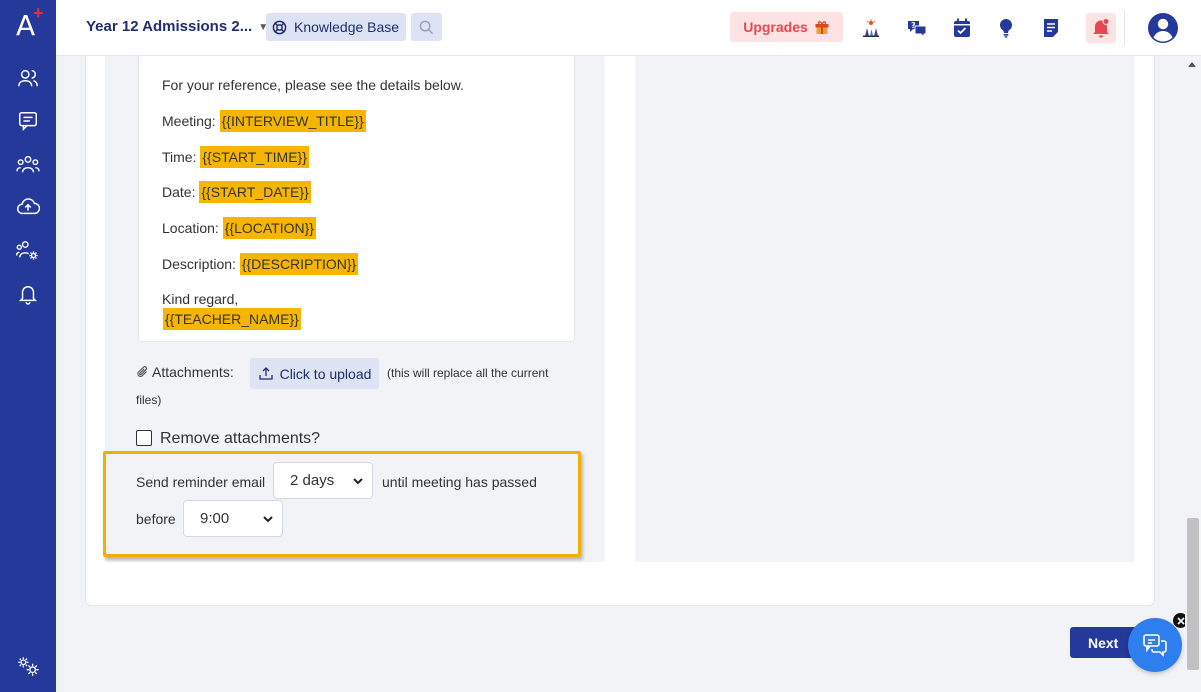 This screenshot has width=1201, height=692. I want to click on email-closing: Kind regard,, so click(200, 299).